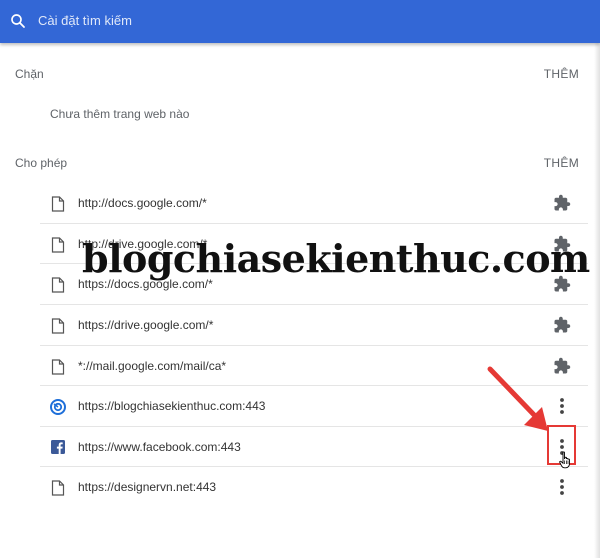 The width and height of the screenshot is (600, 558). I want to click on scroll-shadow, so click(597, 300).